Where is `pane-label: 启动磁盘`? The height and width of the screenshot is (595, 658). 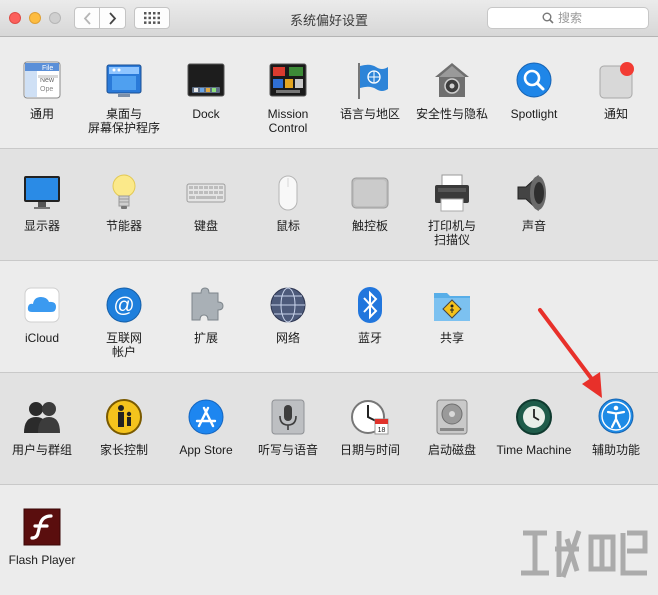 pane-label: 启动磁盘 is located at coordinates (451, 450).